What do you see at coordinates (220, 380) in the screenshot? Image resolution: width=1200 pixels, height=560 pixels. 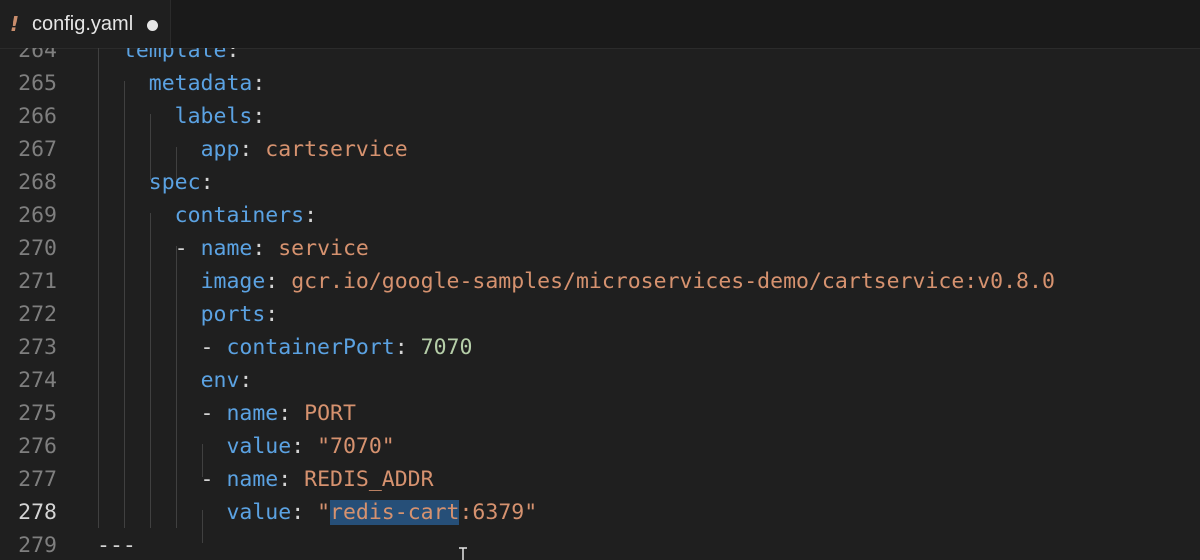 I see `yaml-key: env` at bounding box center [220, 380].